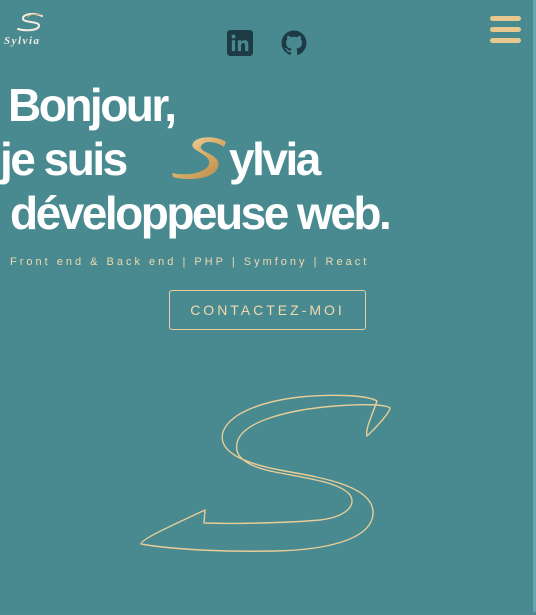 The image size is (536, 615). What do you see at coordinates (199, 158) in the screenshot?
I see `gold-s-letter-icon` at bounding box center [199, 158].